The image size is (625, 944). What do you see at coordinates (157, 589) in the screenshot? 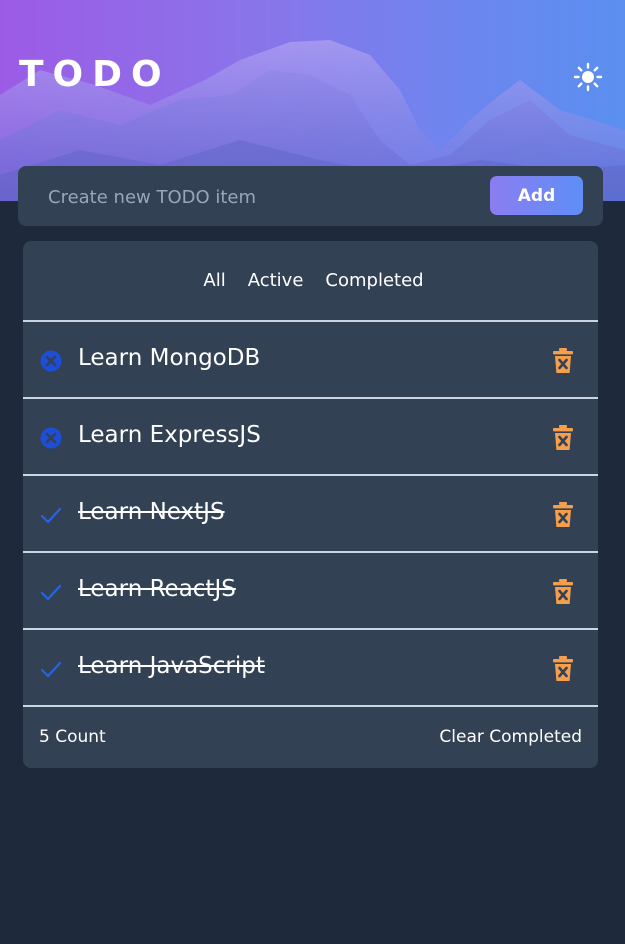
I see `todo-text: Learn ReactJS` at bounding box center [157, 589].